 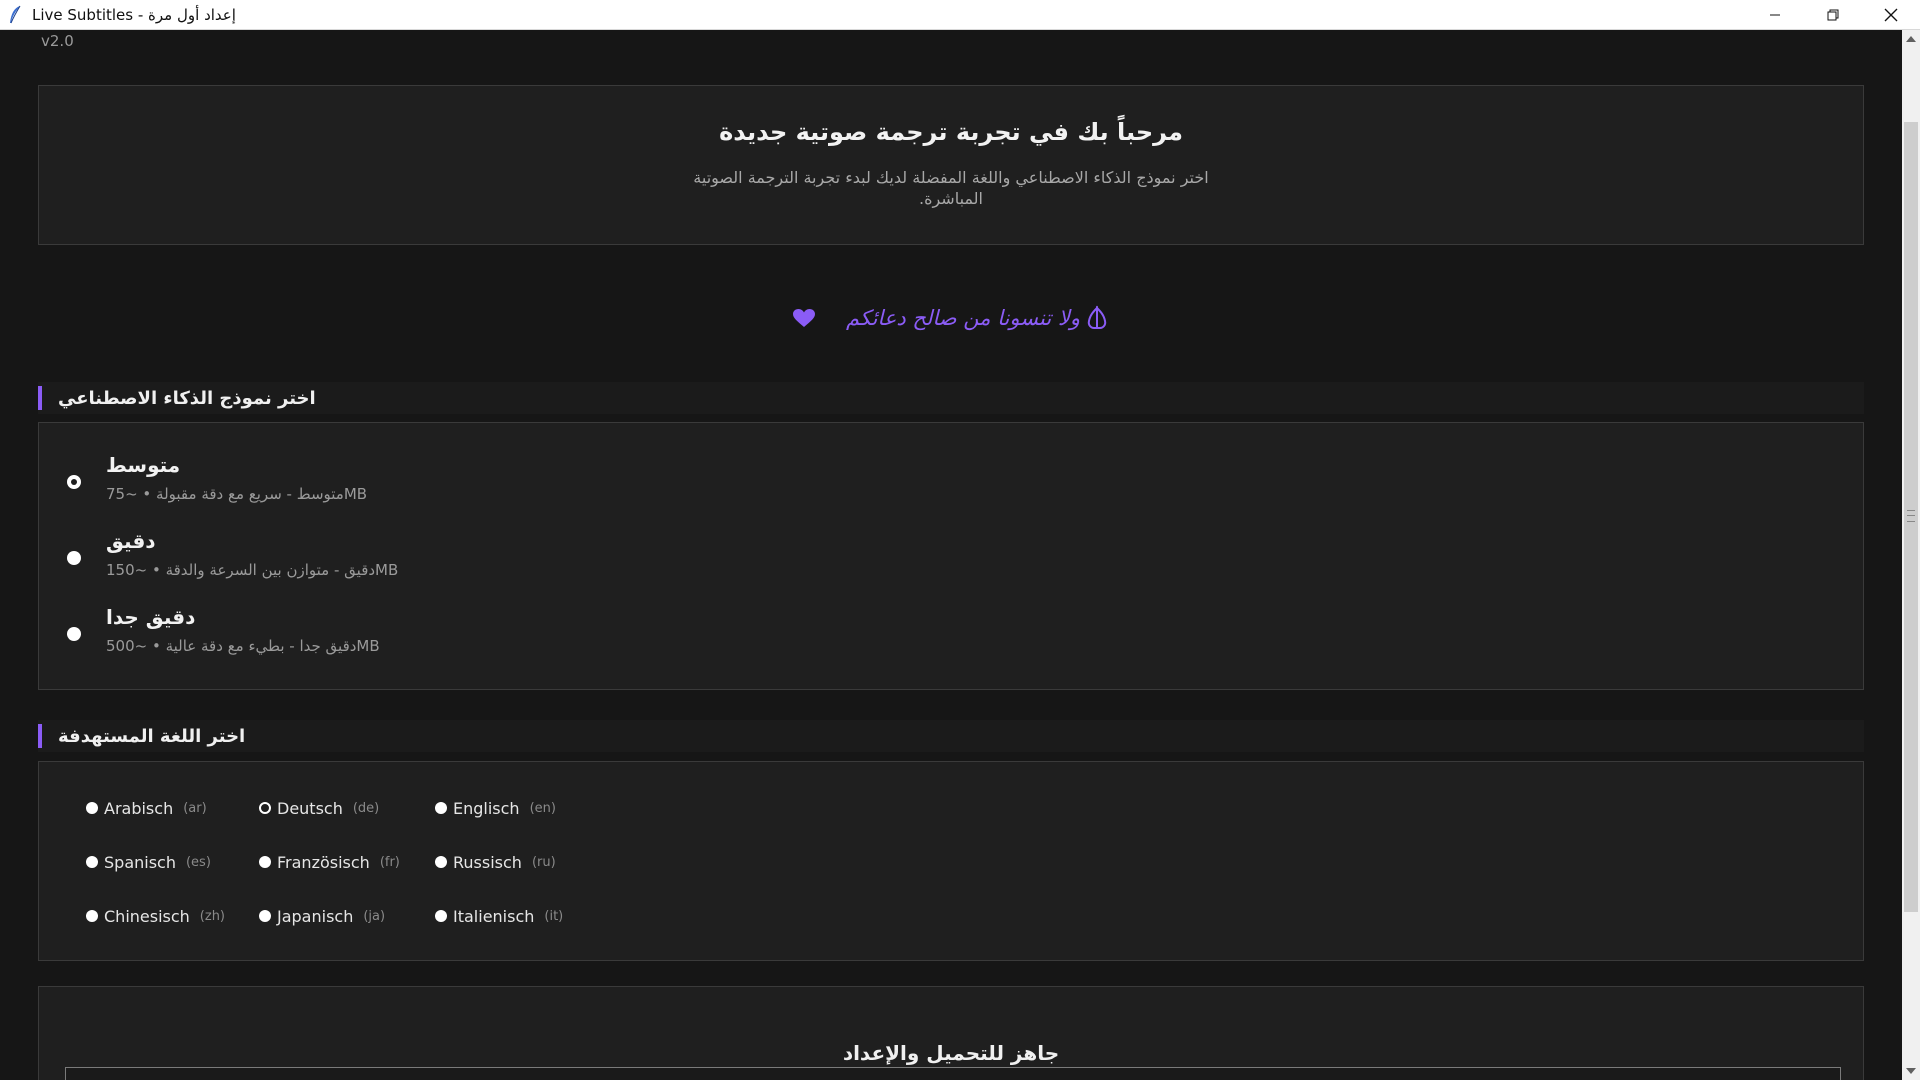 What do you see at coordinates (134, 14) in the screenshot?
I see `window-title: Live Subtitles - إعداد أول مرة` at bounding box center [134, 14].